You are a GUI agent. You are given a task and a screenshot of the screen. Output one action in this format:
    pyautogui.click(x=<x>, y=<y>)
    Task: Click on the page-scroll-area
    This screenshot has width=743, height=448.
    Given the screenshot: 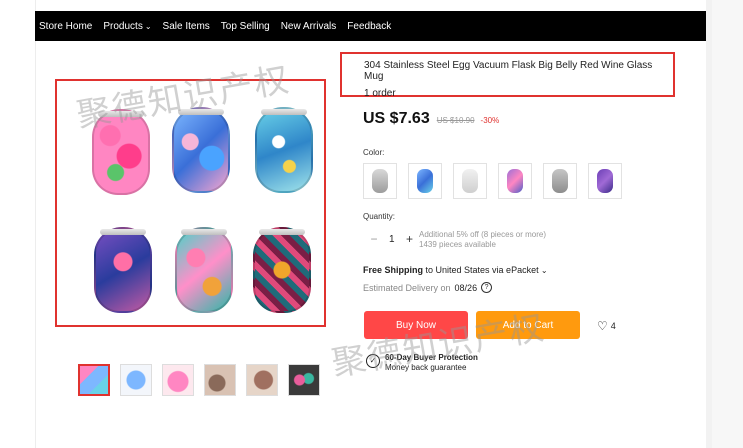 What is the action you would take?
    pyautogui.click(x=727, y=224)
    